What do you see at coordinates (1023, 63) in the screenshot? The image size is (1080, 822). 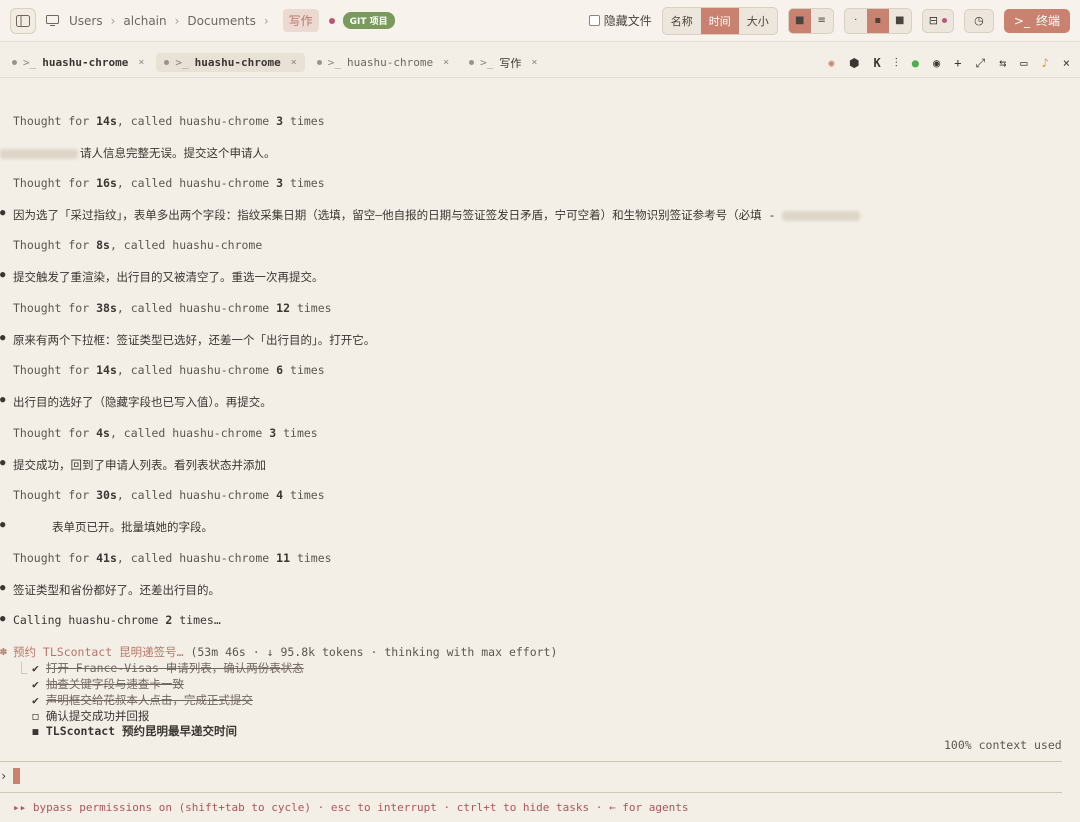 I see `record-icon: ▭` at bounding box center [1023, 63].